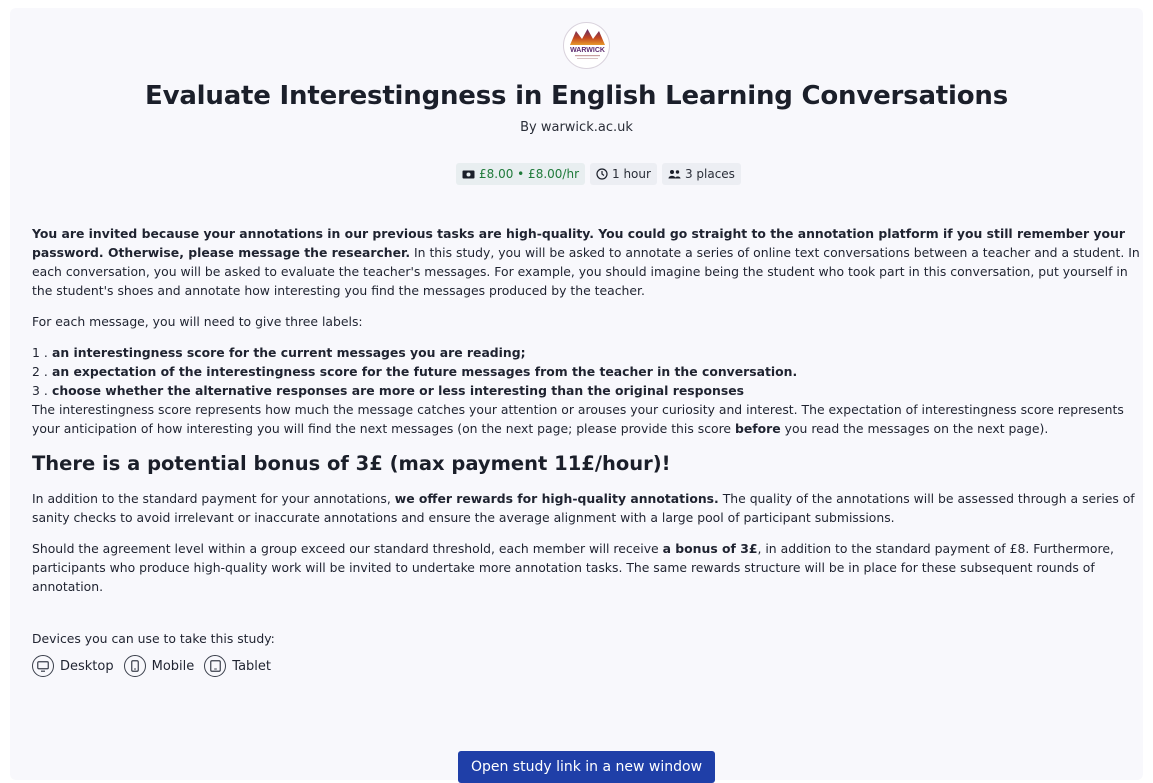 Image resolution: width=1153 pixels, height=783 pixels. What do you see at coordinates (631, 174) in the screenshot?
I see `duration-text: 1 hour` at bounding box center [631, 174].